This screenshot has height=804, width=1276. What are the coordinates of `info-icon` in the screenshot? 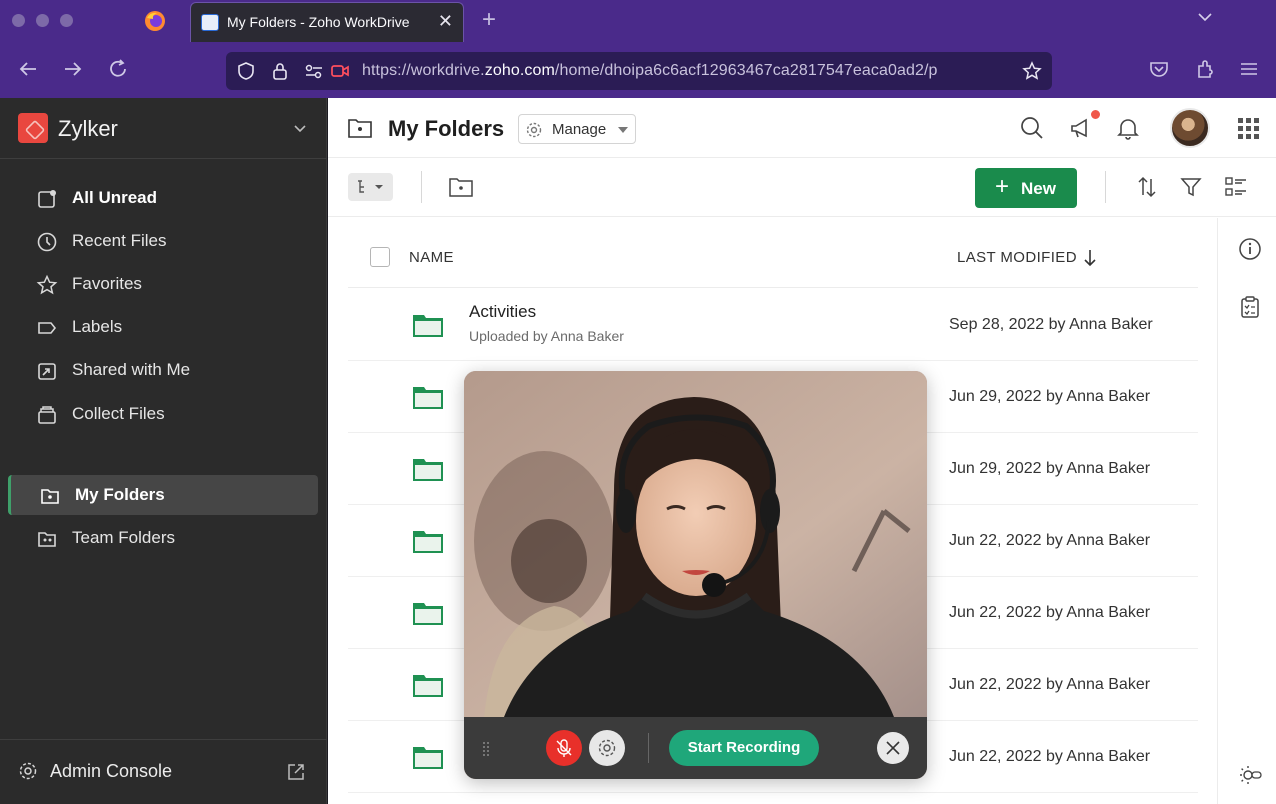 It's located at (1250, 249).